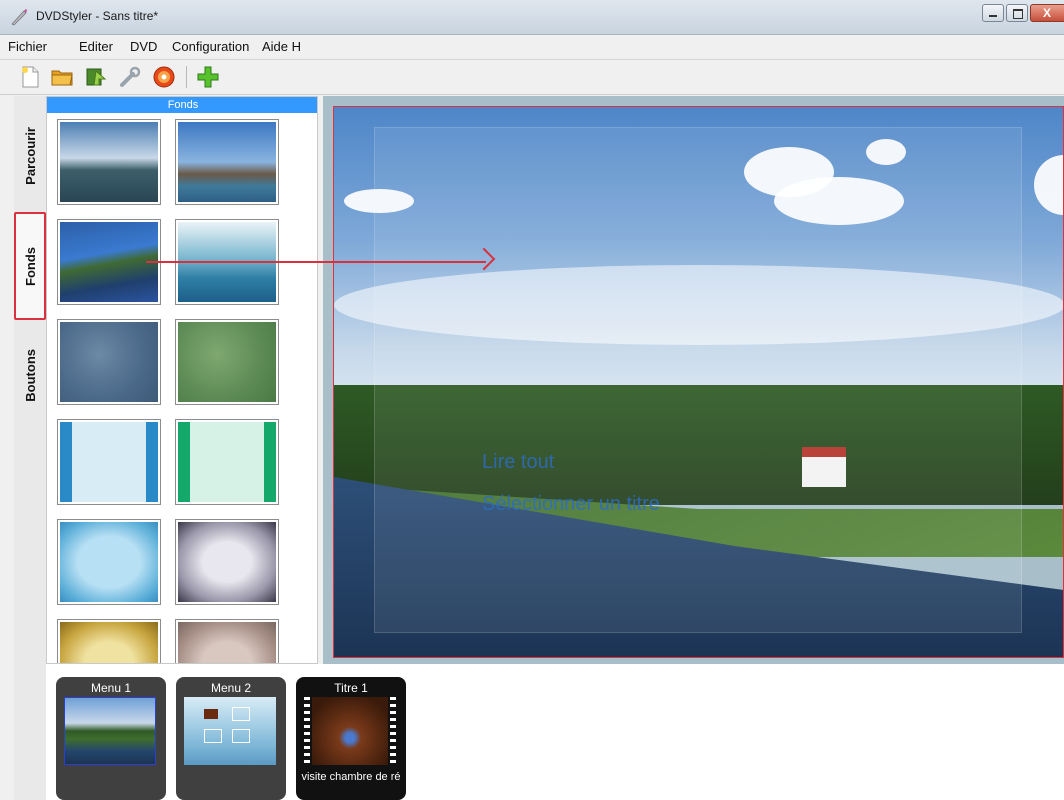 This screenshot has width=1064, height=800. What do you see at coordinates (518, 462) in the screenshot?
I see `menu-button-play-all: Lire tout` at bounding box center [518, 462].